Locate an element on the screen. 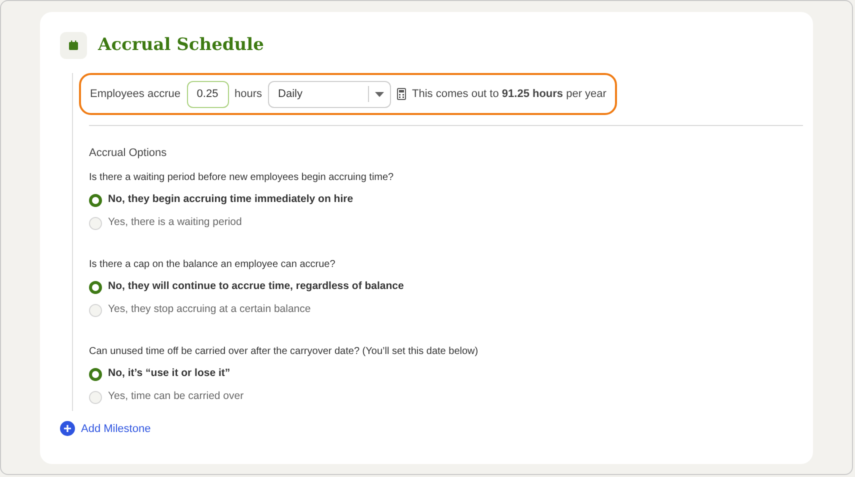 The height and width of the screenshot is (477, 855). radio-label: Yes, there is a waiting period is located at coordinates (175, 222).